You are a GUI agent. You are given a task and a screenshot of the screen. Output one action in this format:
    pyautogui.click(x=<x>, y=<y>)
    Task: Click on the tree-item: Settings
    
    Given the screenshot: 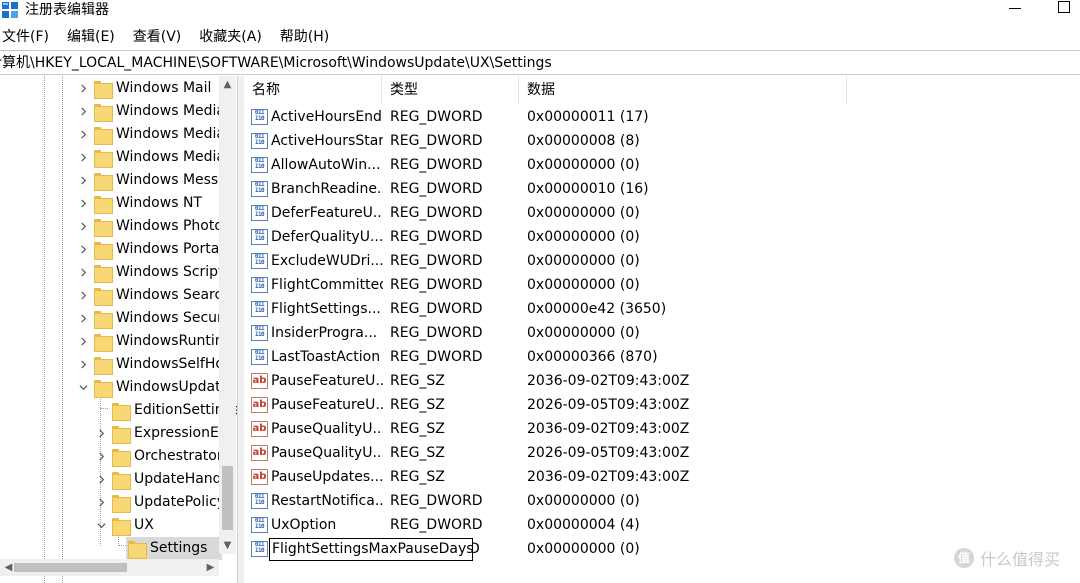 What is the action you would take?
    pyautogui.click(x=174, y=548)
    